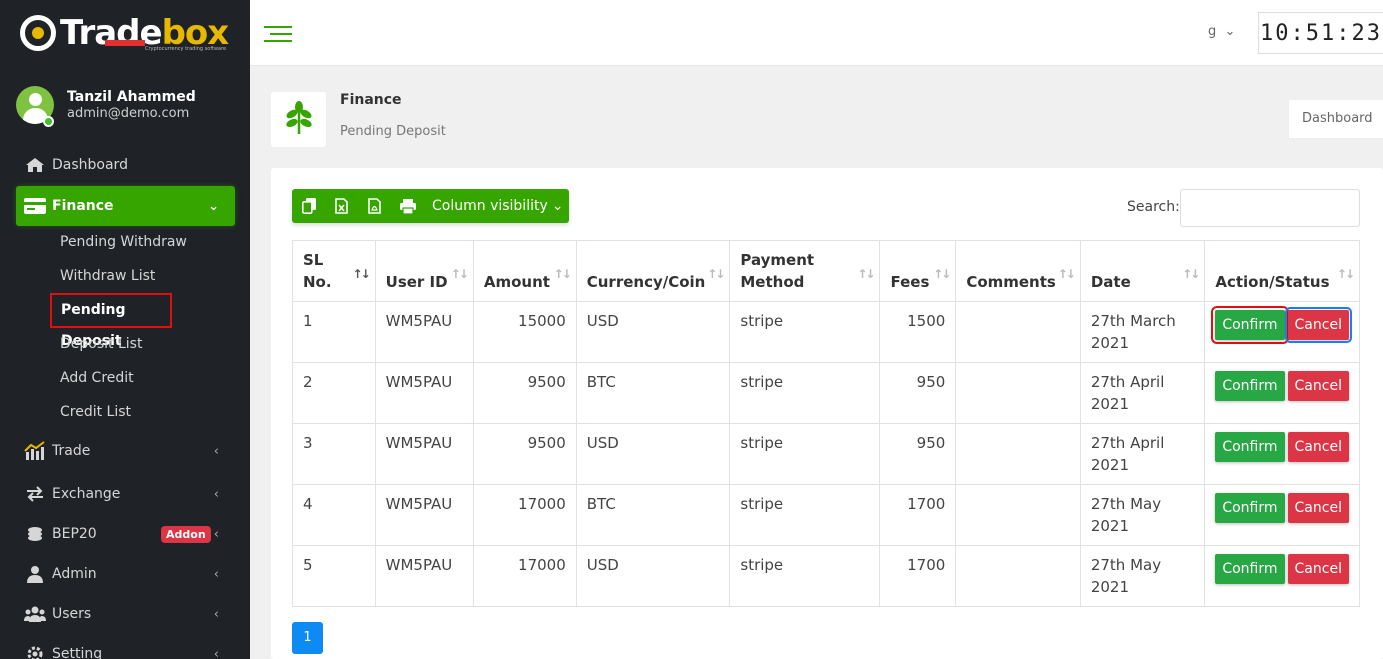  Describe the element at coordinates (918, 332) in the screenshot. I see `cell-fees: 1500` at that location.